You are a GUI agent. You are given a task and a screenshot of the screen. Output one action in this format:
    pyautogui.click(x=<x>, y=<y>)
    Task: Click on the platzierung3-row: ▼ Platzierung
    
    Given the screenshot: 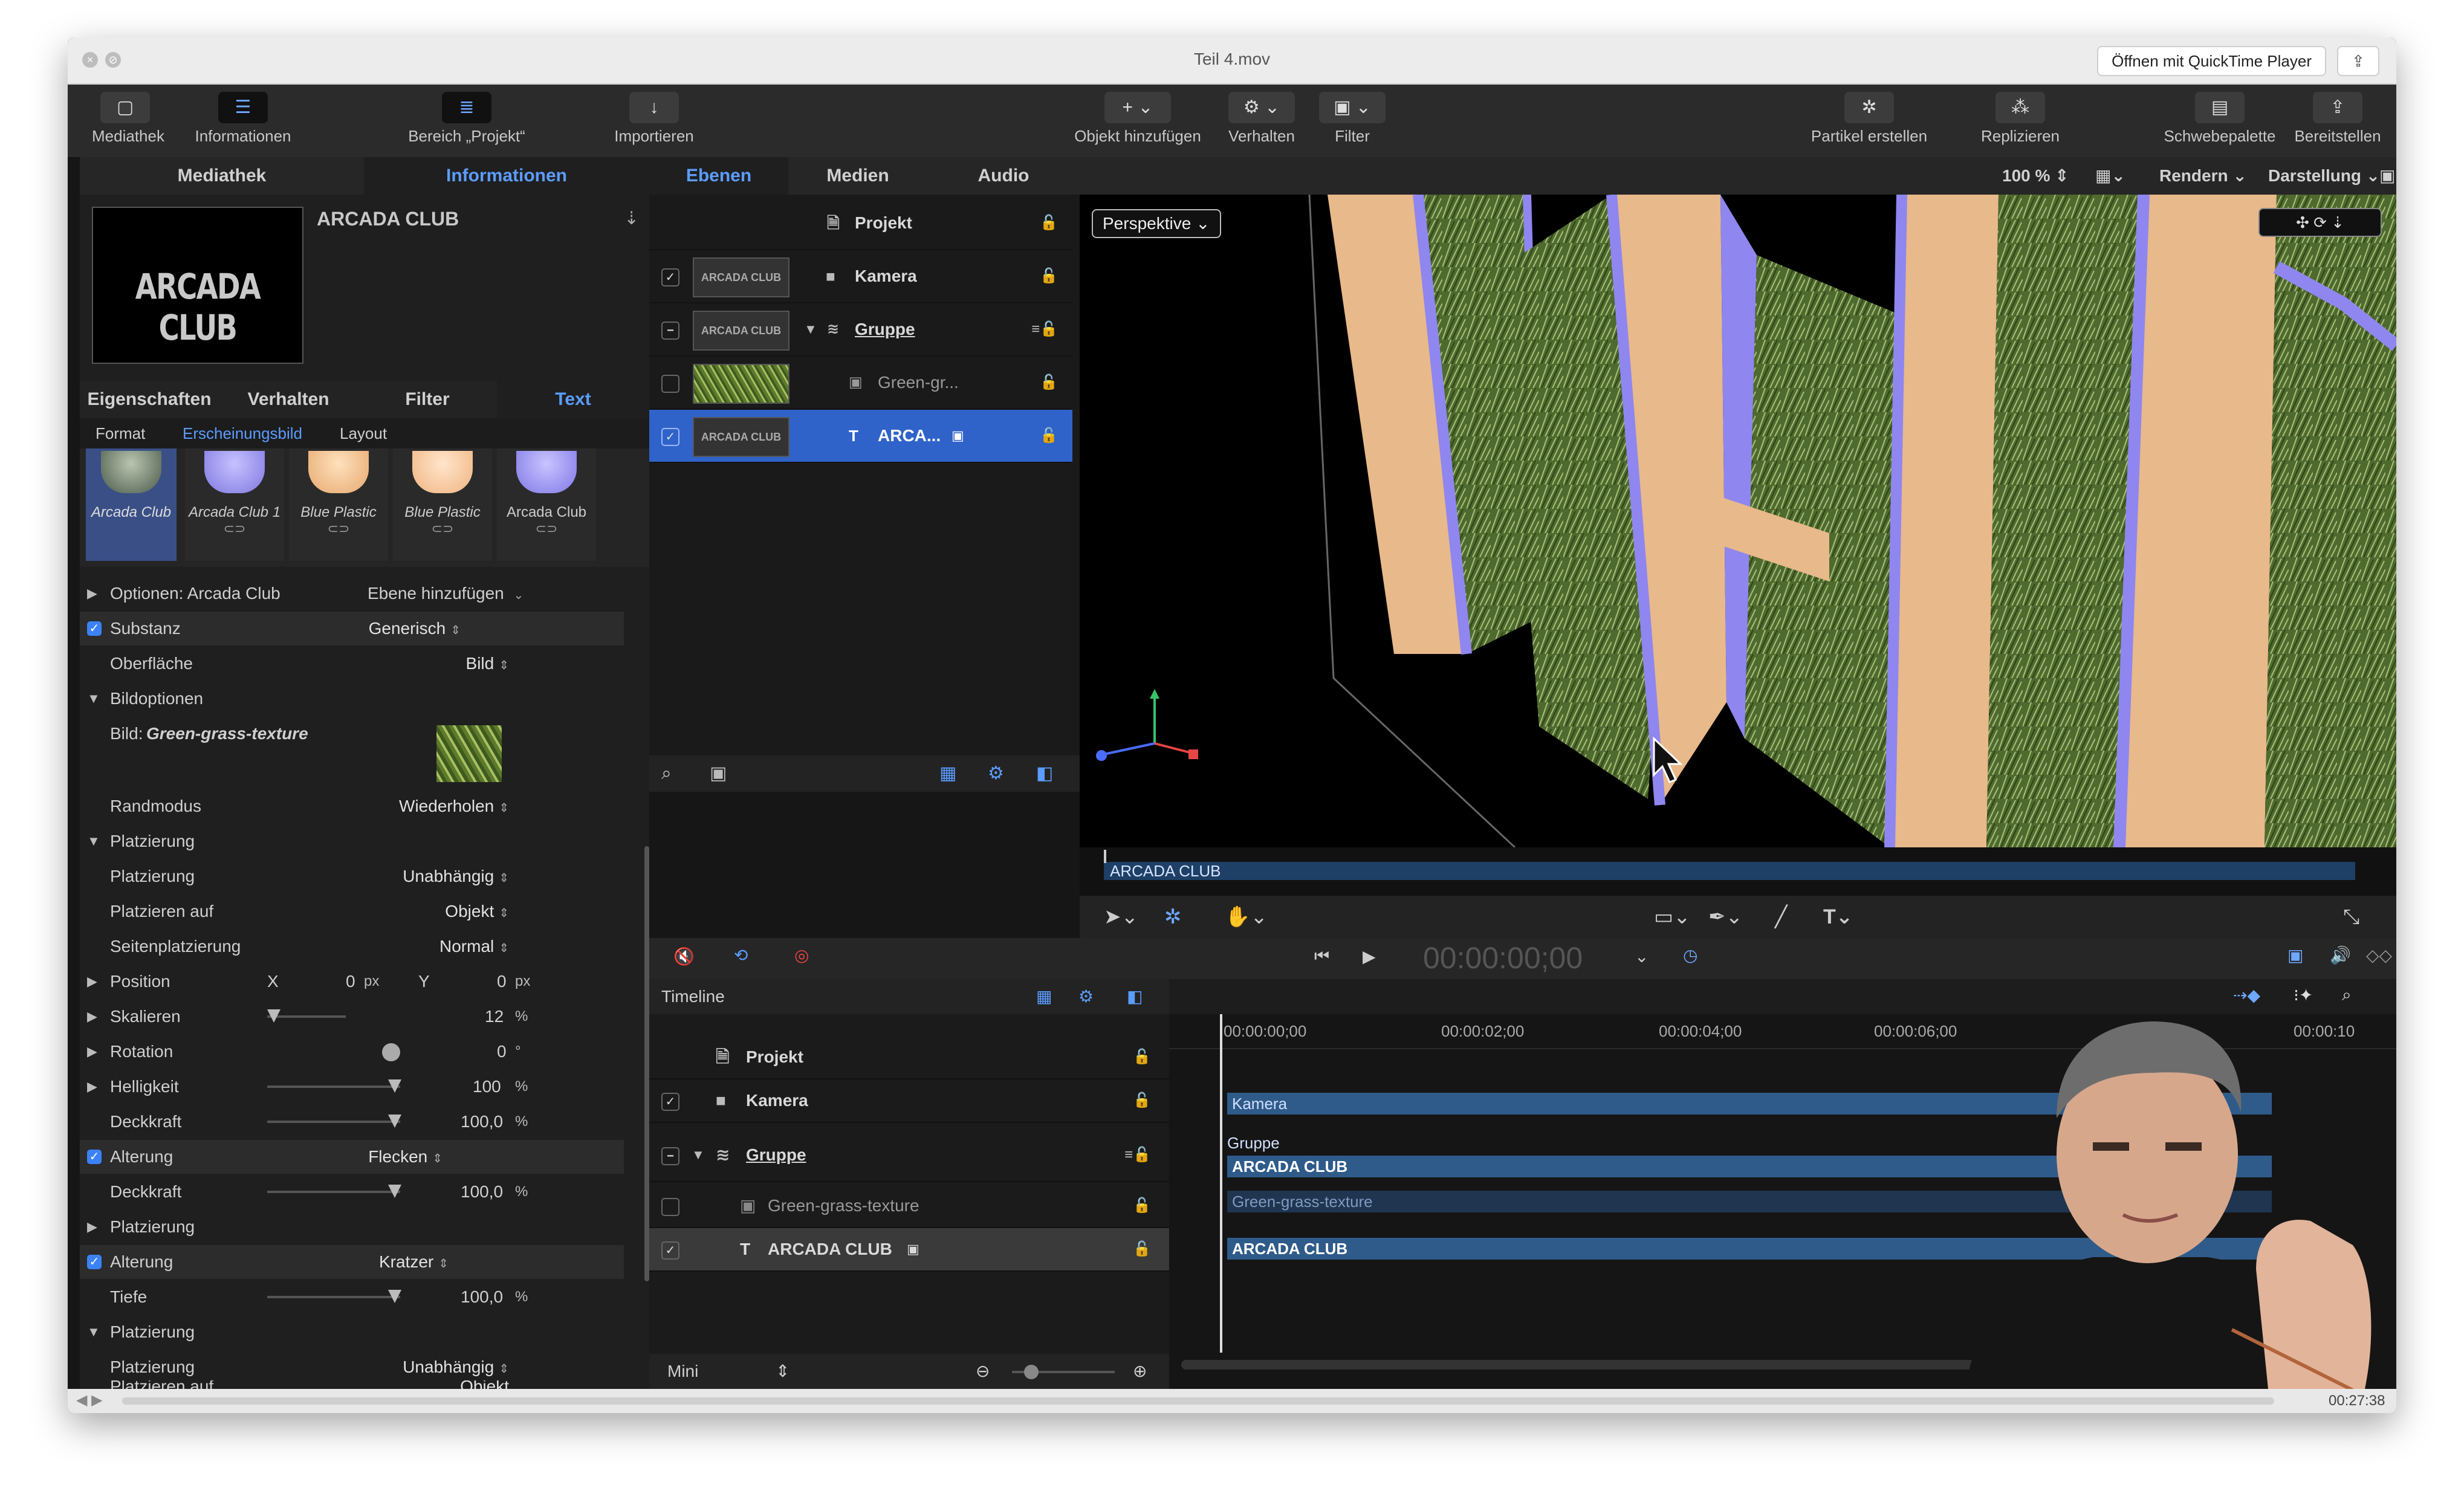 What is the action you would take?
    pyautogui.click(x=352, y=1332)
    